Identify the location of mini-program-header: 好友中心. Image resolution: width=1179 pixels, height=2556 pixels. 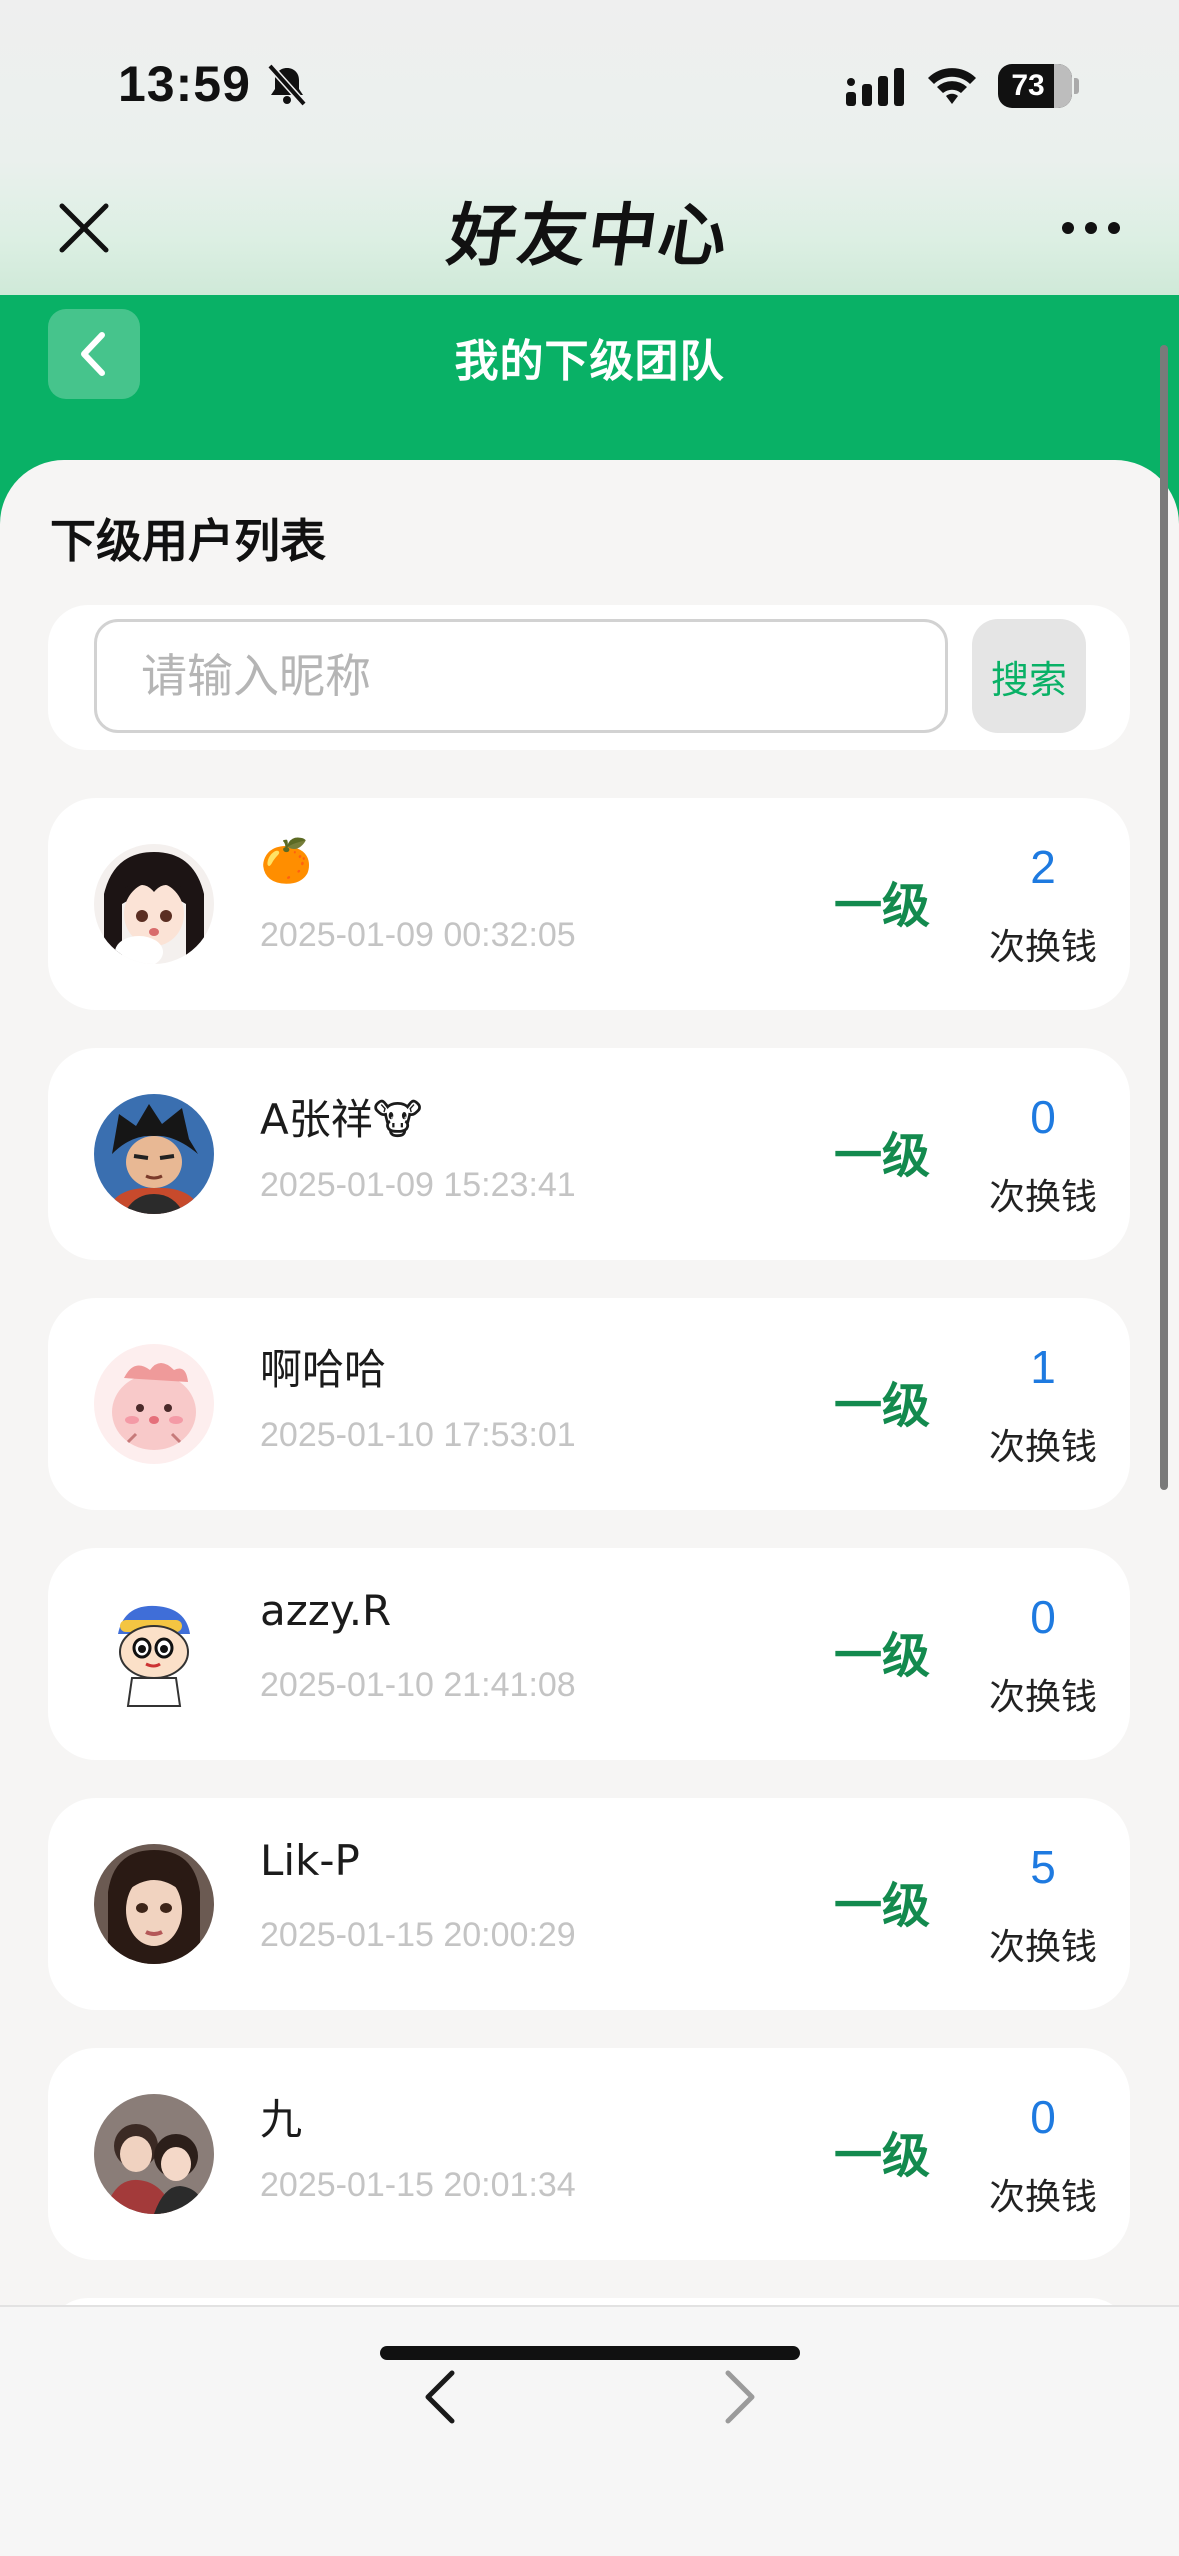
(589, 222).